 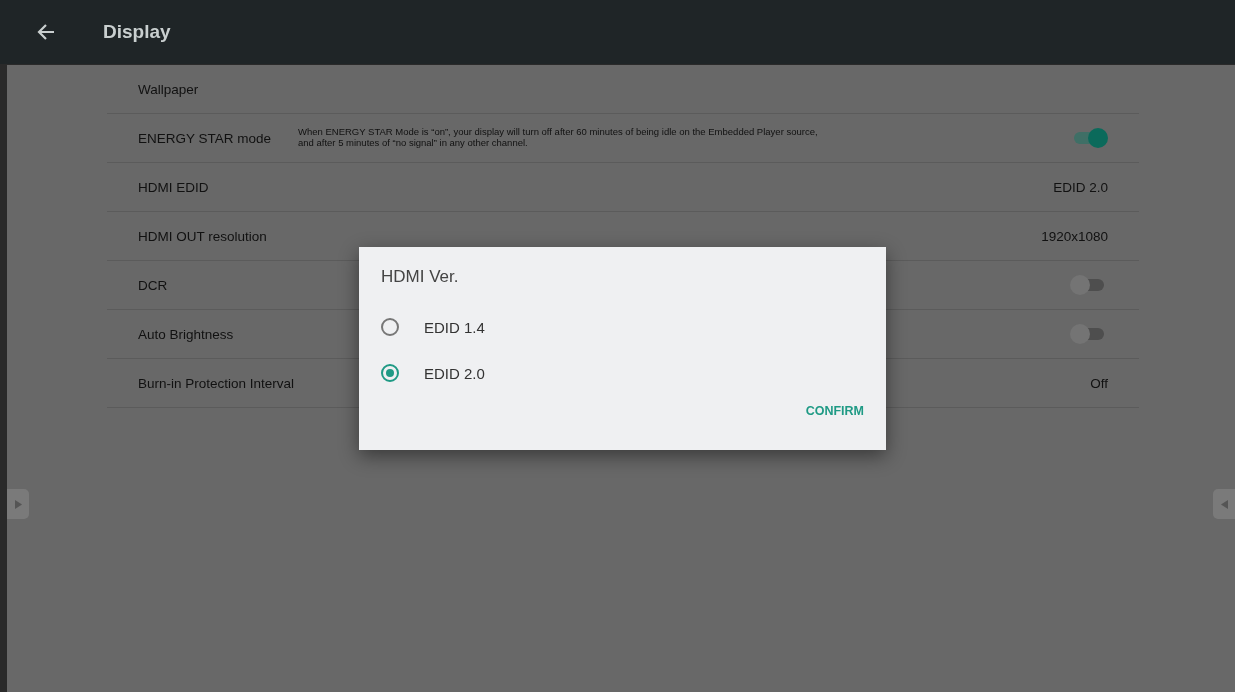 I want to click on confirm-button: CONFIRM, so click(x=834, y=411).